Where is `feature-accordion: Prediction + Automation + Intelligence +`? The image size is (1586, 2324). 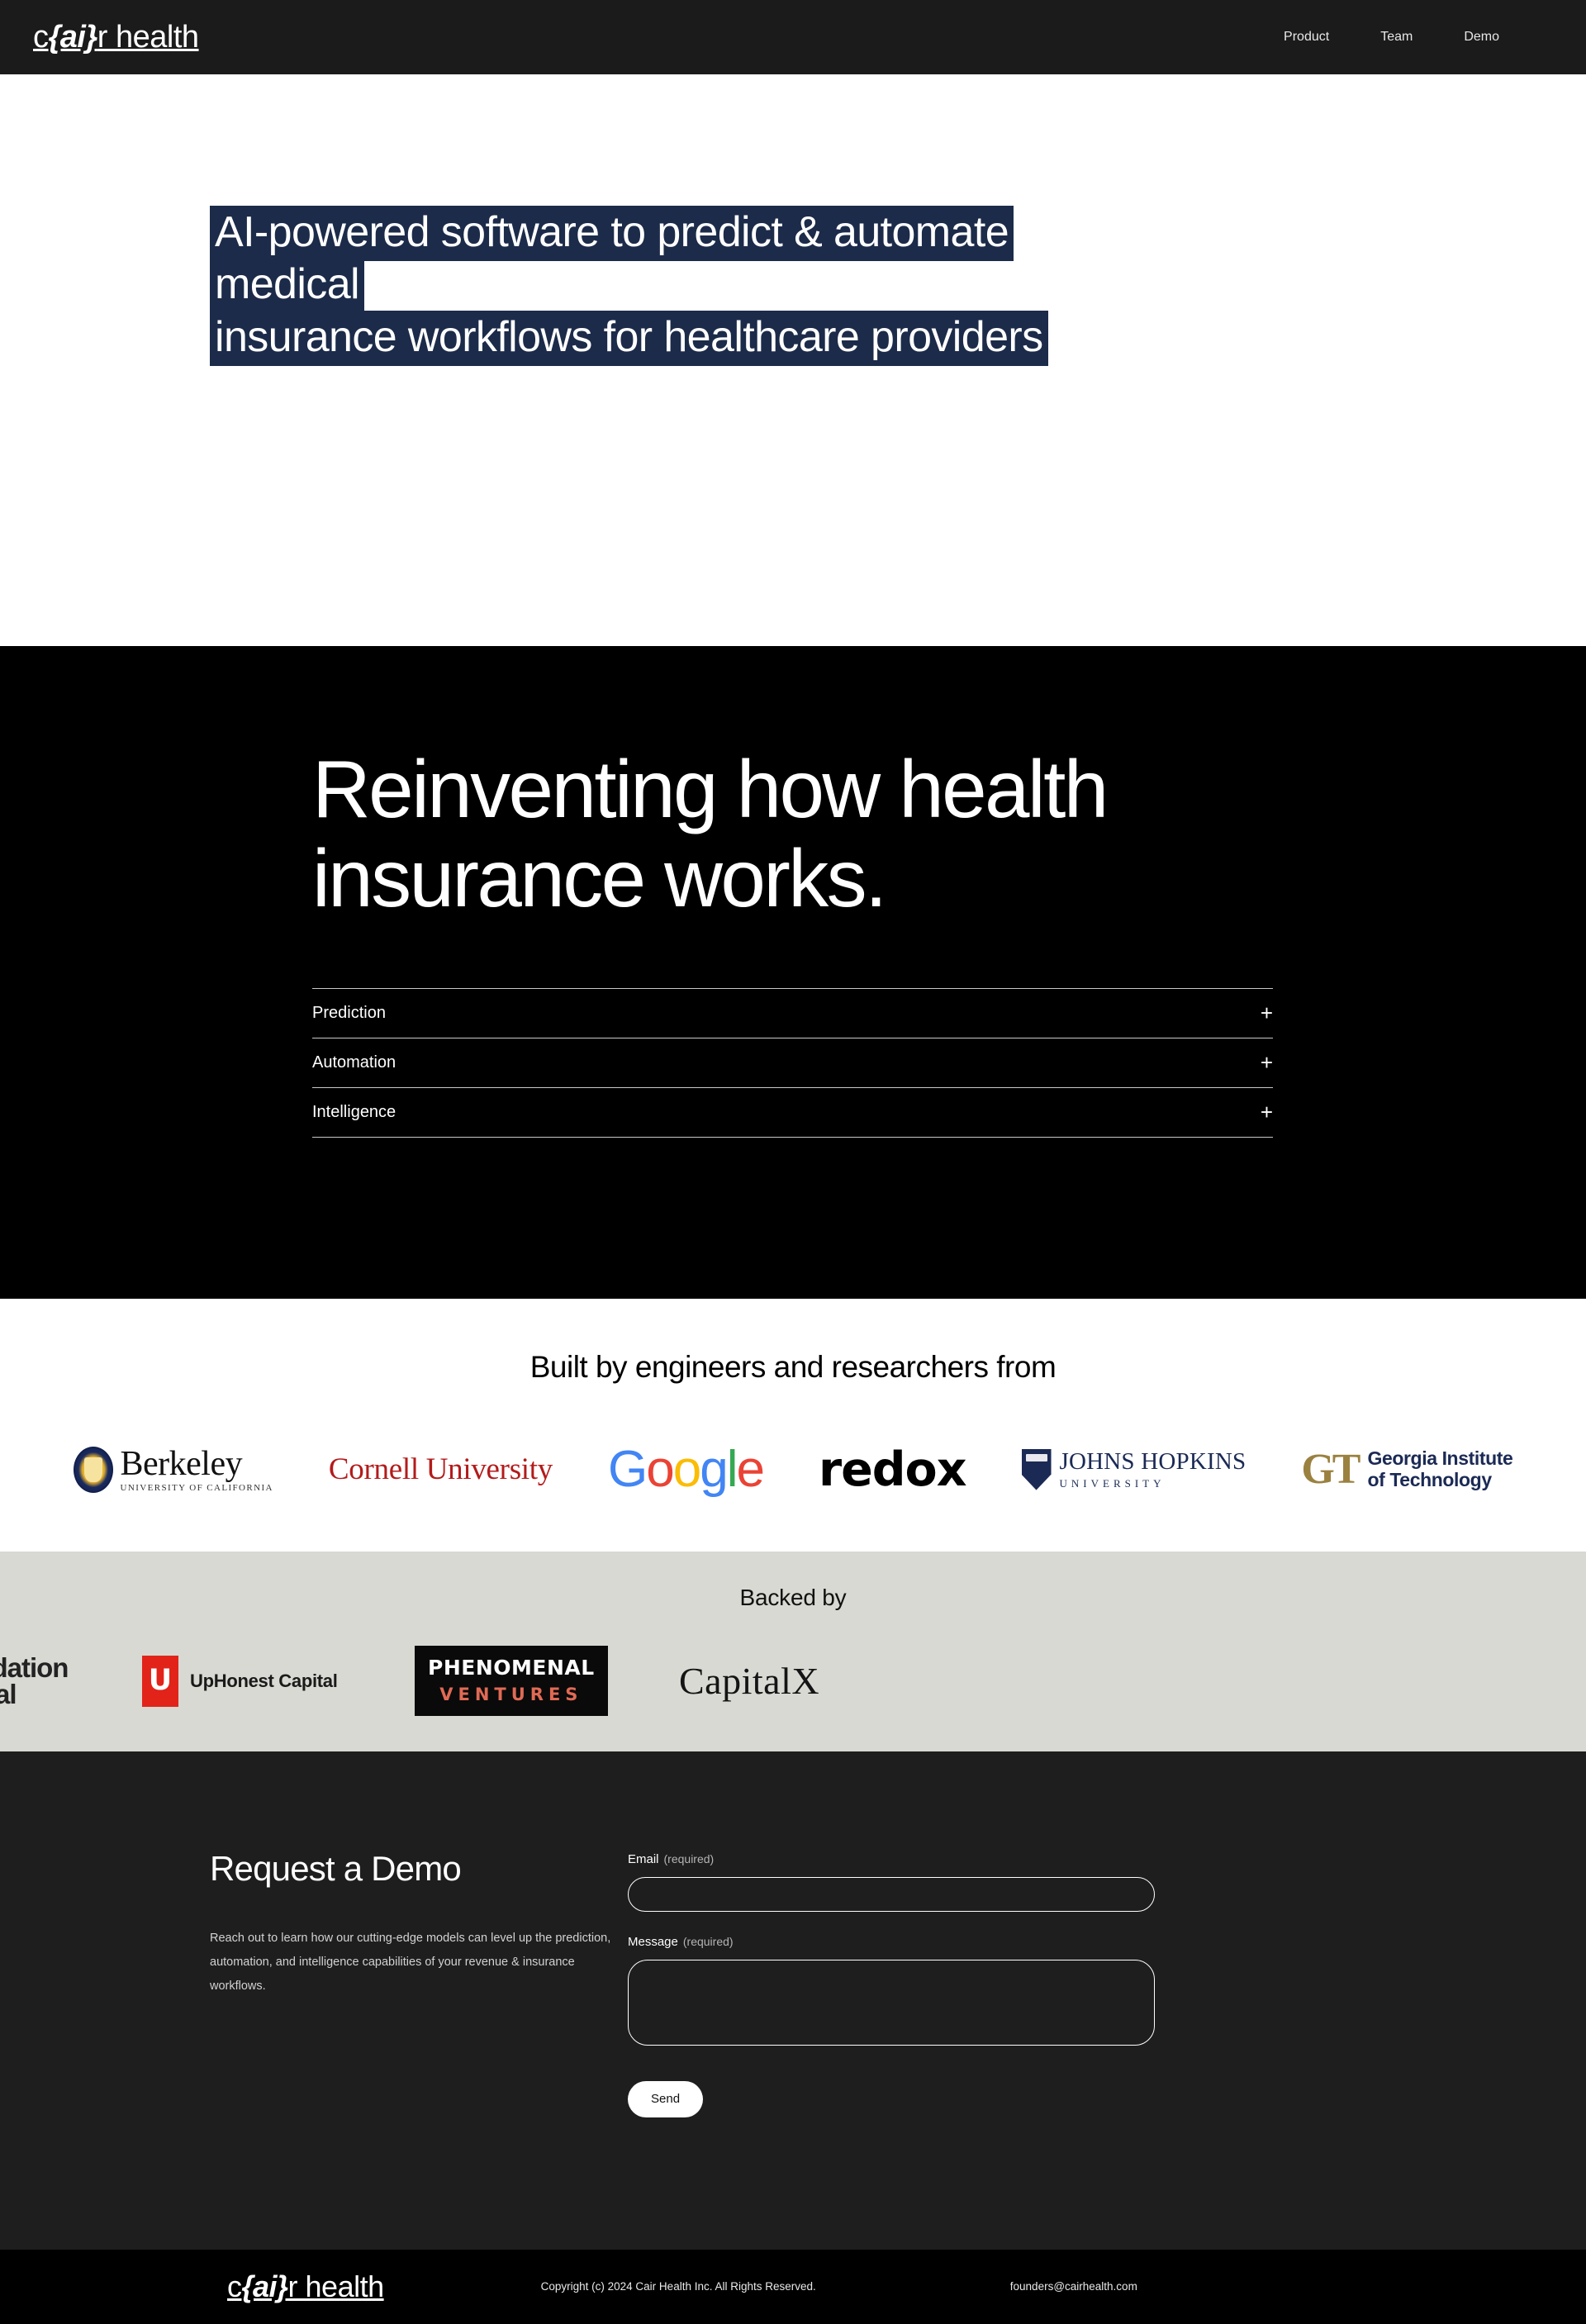 feature-accordion: Prediction + Automation + Intelligence + is located at coordinates (792, 1062).